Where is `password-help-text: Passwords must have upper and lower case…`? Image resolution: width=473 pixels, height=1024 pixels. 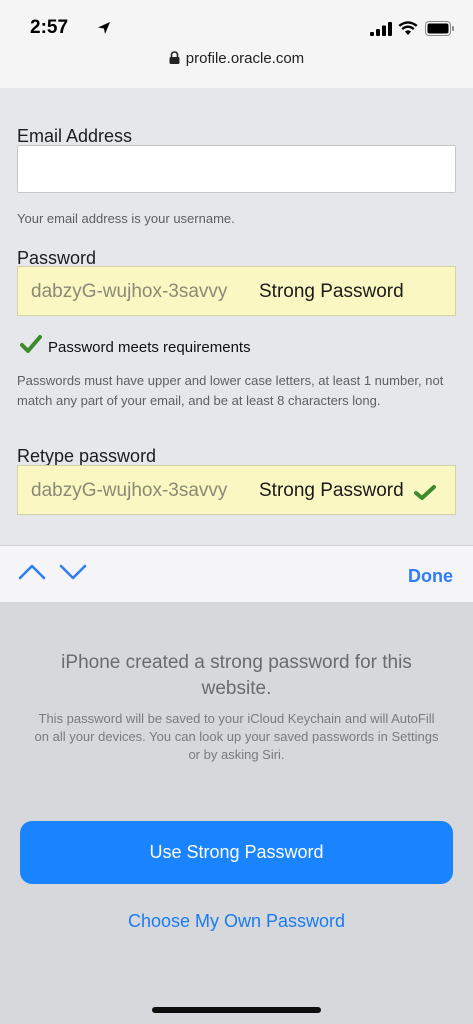 password-help-text: Passwords must have upper and lower case… is located at coordinates (230, 390).